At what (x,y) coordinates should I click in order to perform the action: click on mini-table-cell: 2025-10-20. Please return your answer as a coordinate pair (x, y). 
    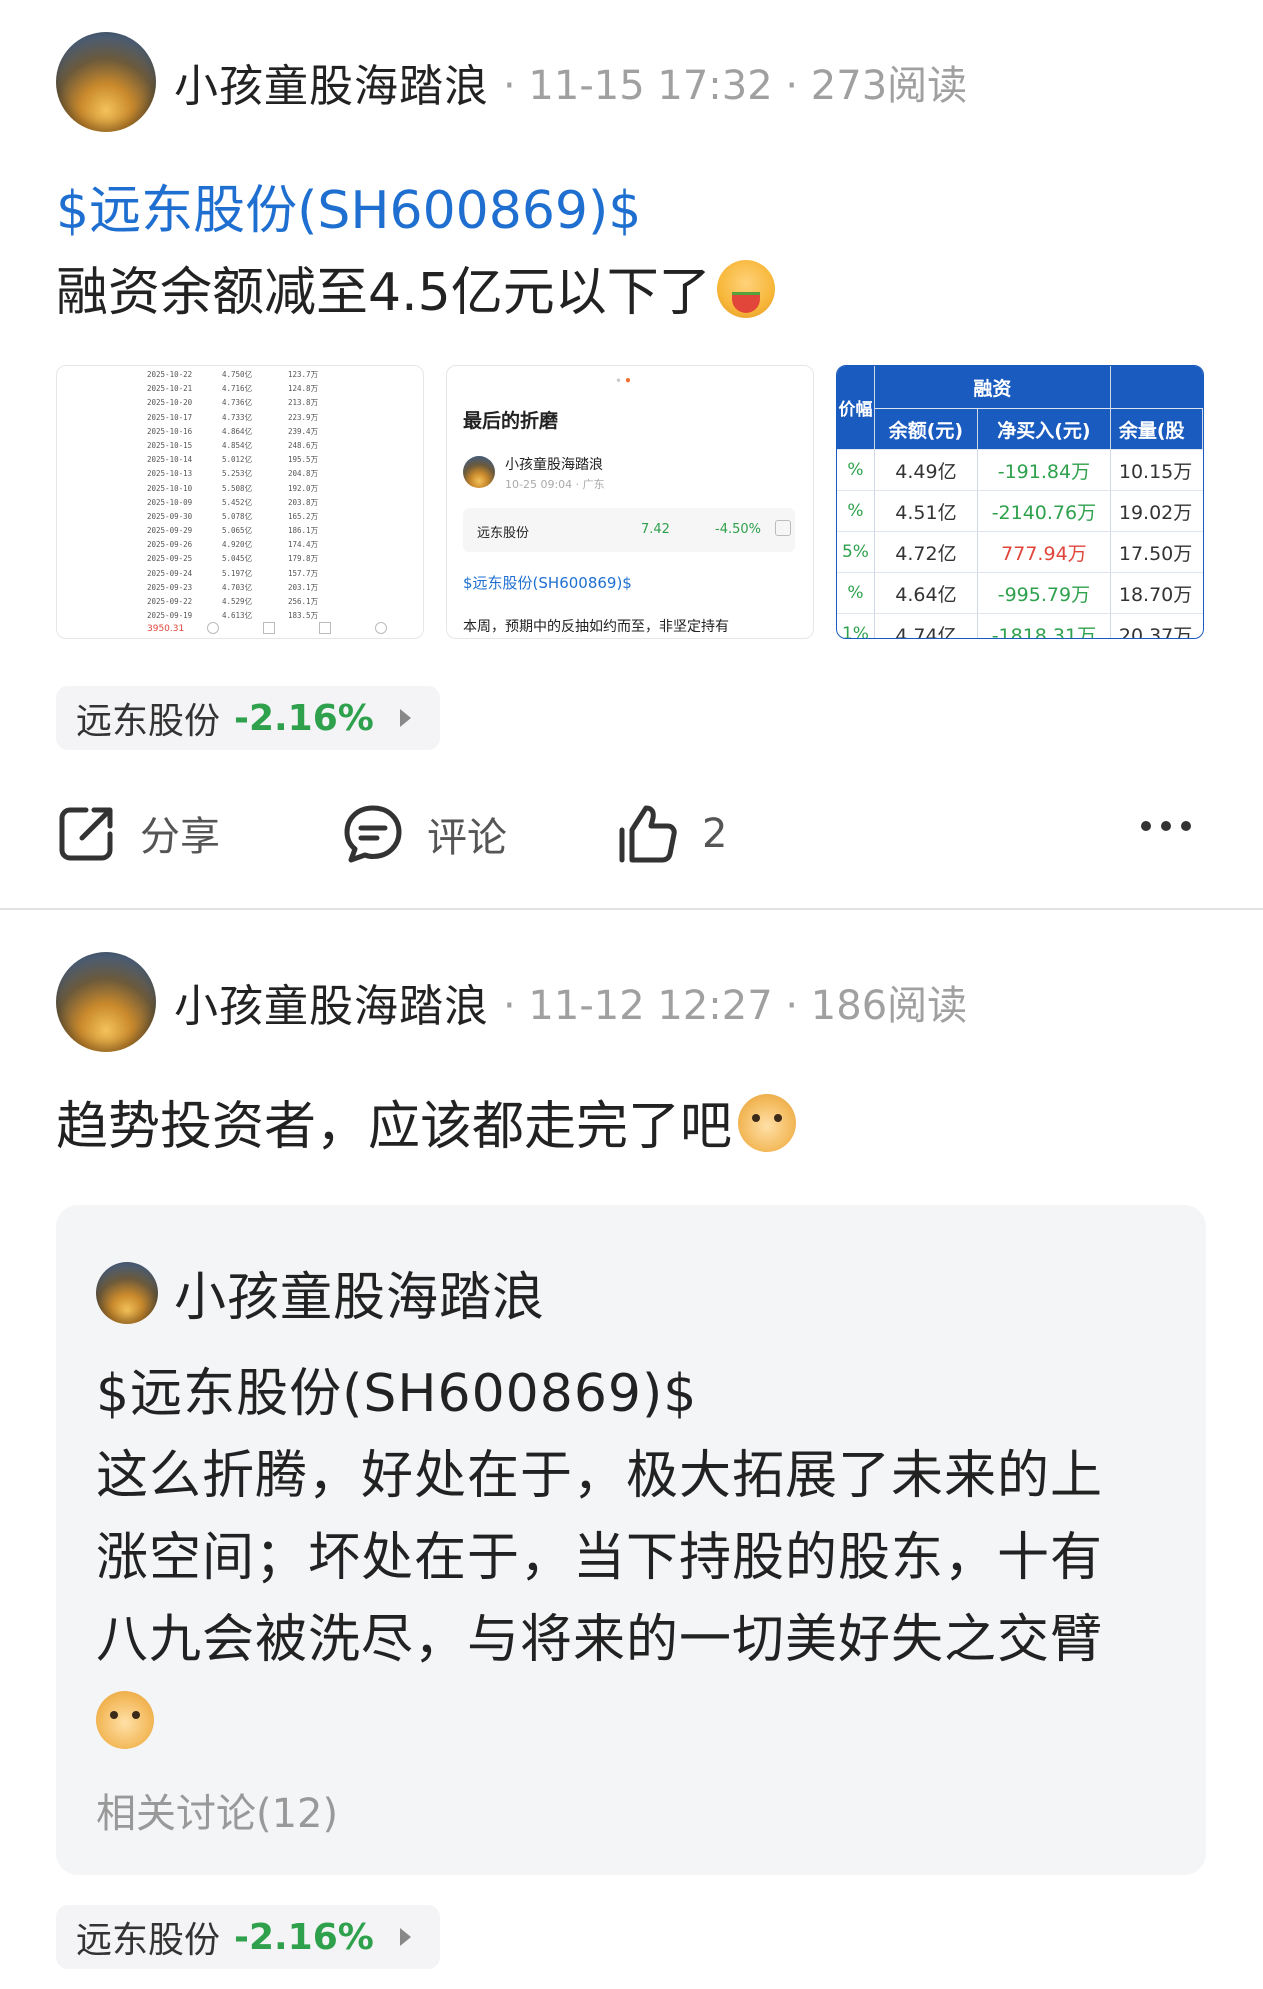
    Looking at the image, I should click on (170, 403).